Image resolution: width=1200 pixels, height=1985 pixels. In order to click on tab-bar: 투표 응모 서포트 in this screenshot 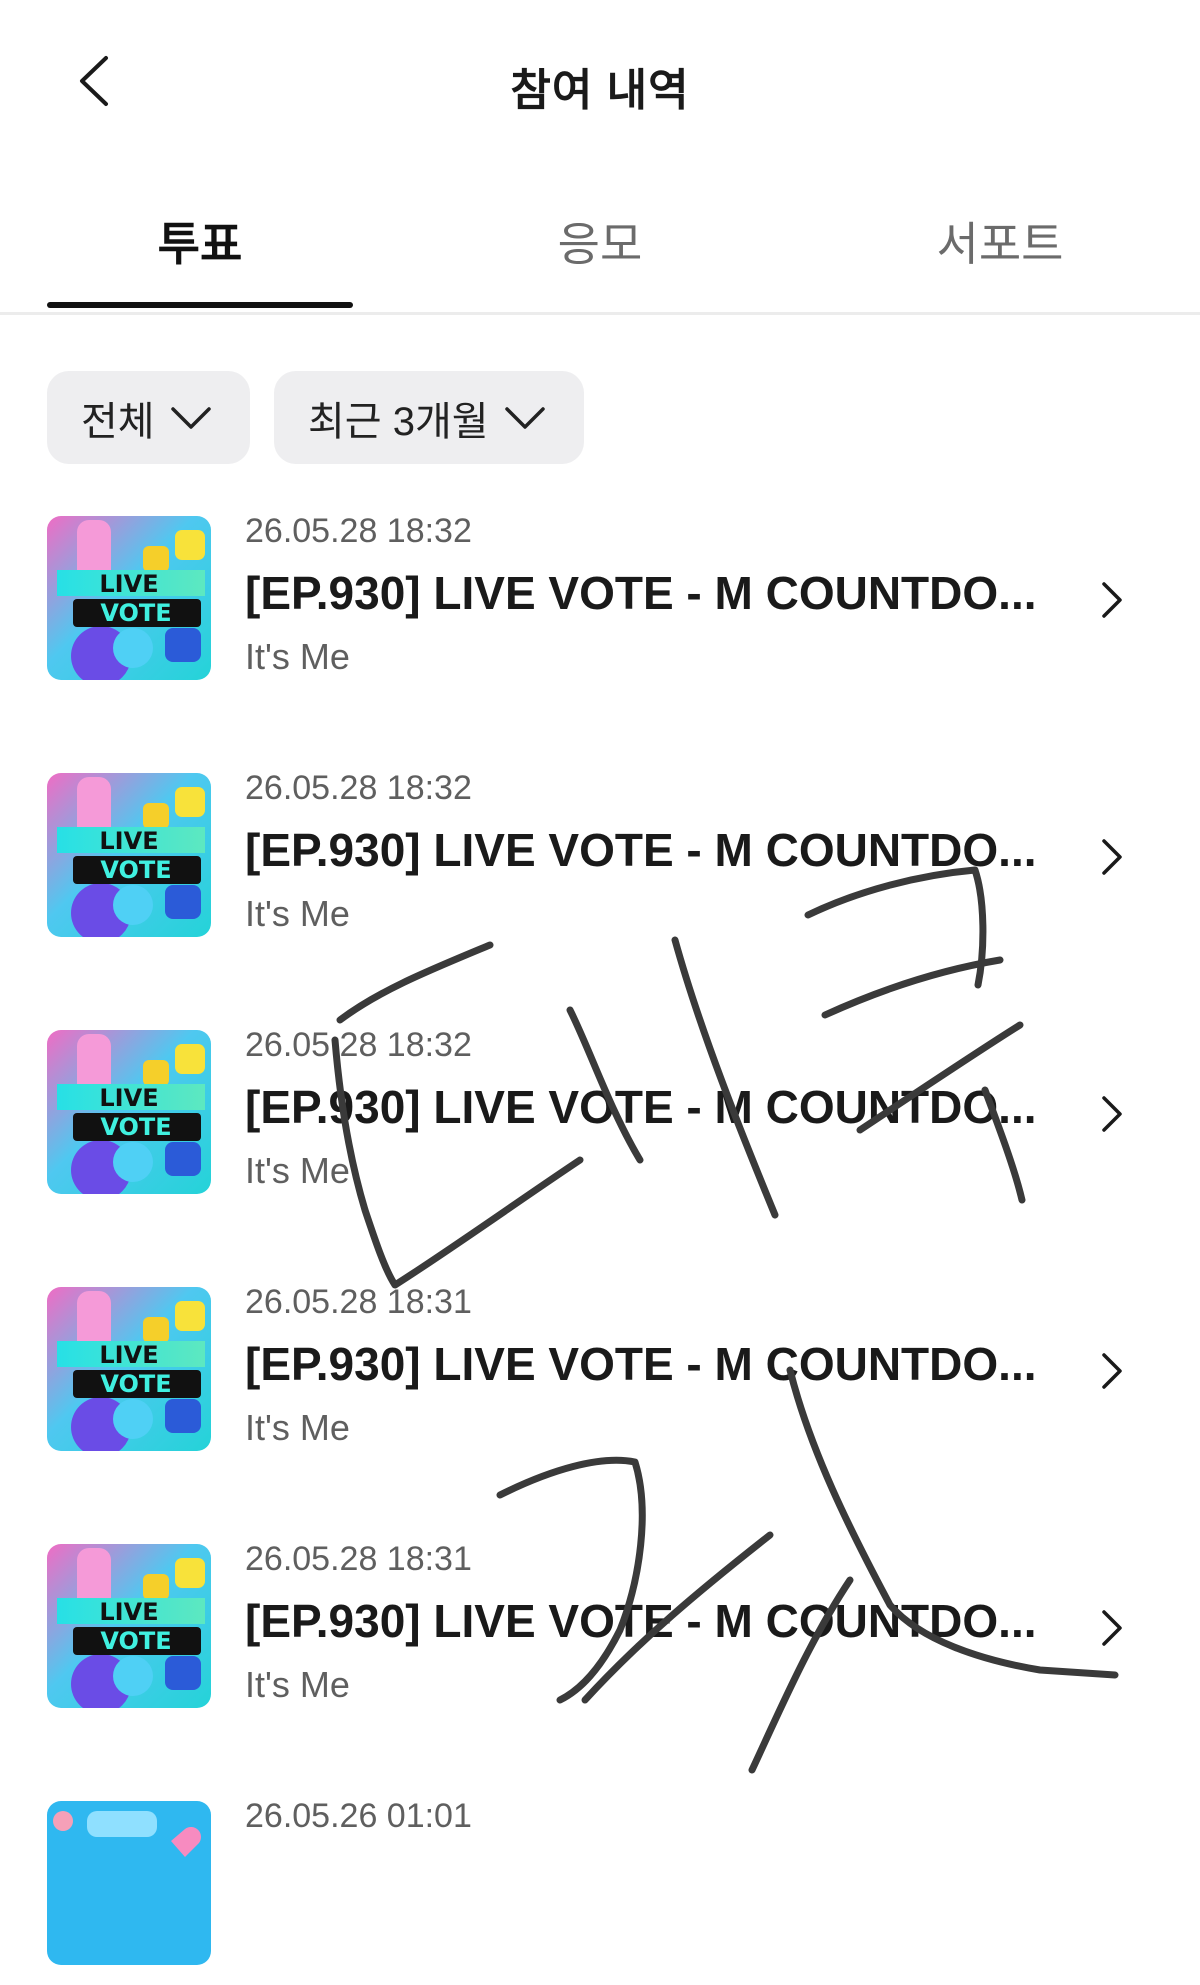, I will do `click(600, 252)`.